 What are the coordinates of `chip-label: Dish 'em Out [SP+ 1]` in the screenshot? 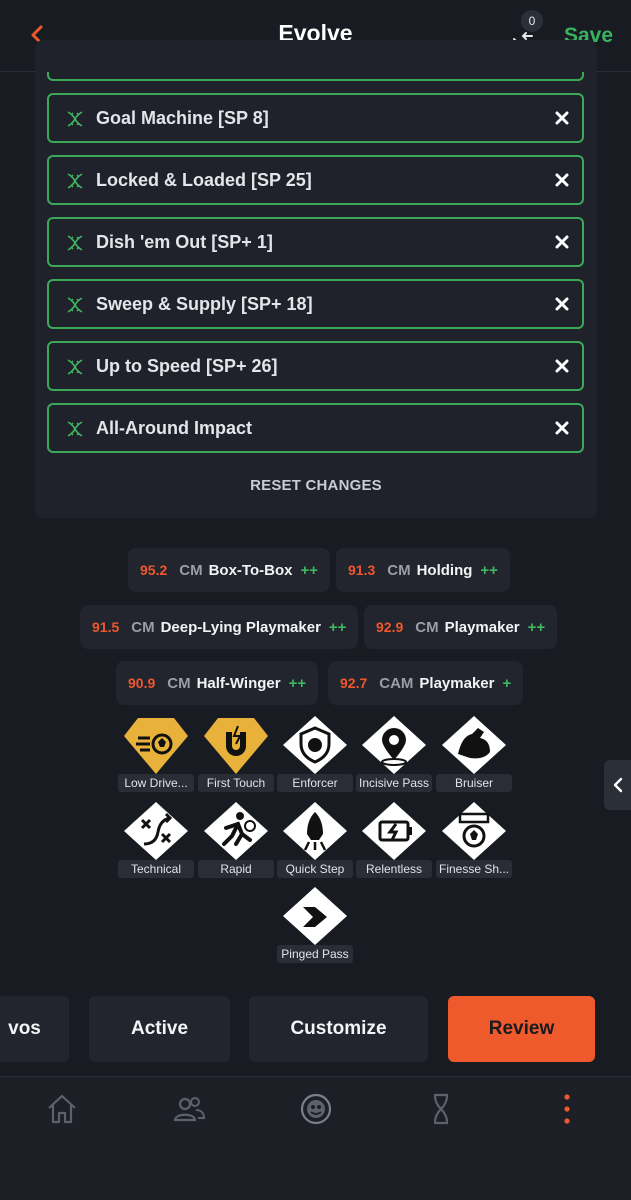 It's located at (184, 241).